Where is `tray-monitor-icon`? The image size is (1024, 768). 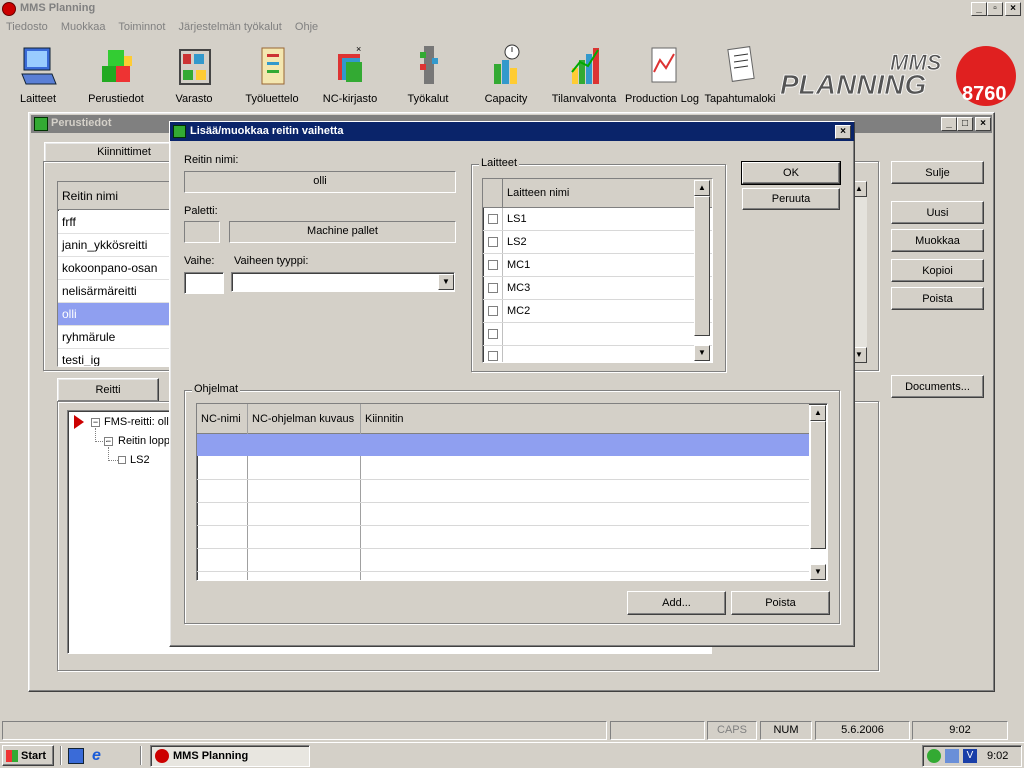 tray-monitor-icon is located at coordinates (952, 756).